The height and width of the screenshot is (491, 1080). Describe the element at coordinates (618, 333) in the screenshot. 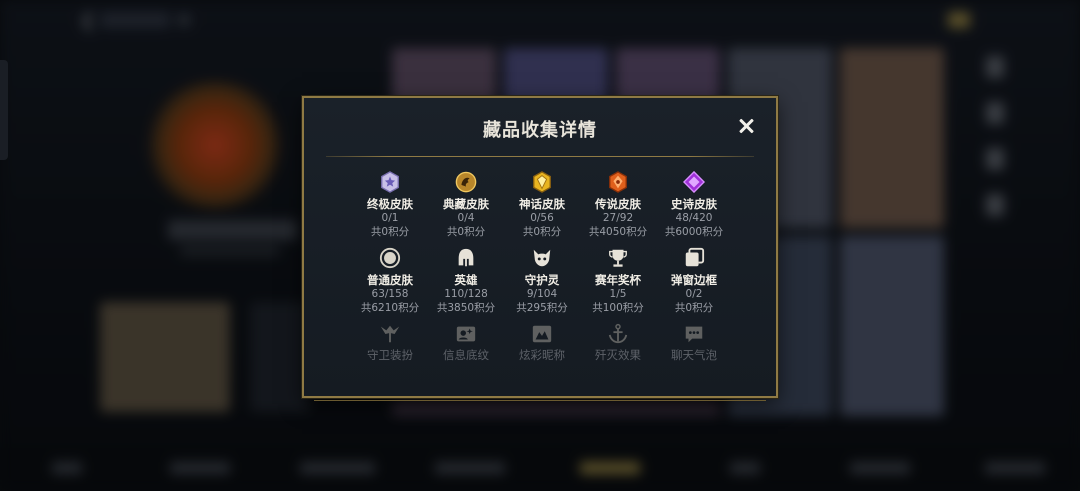

I see `annihilation-effect-icon` at that location.